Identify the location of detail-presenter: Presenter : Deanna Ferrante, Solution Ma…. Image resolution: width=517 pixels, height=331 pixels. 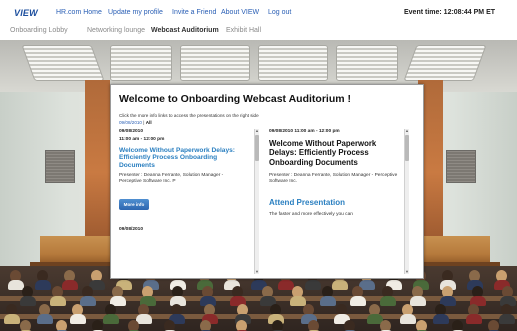
(333, 179).